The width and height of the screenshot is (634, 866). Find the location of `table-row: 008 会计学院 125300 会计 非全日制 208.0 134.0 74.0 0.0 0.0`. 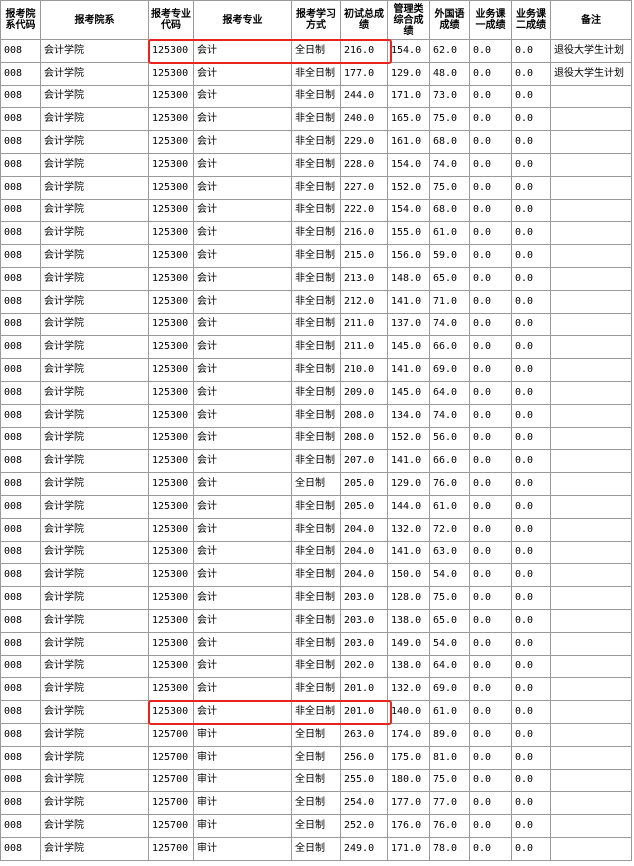

table-row: 008 会计学院 125300 会计 非全日制 208.0 134.0 74.0 0.0 0.0 is located at coordinates (316, 415).